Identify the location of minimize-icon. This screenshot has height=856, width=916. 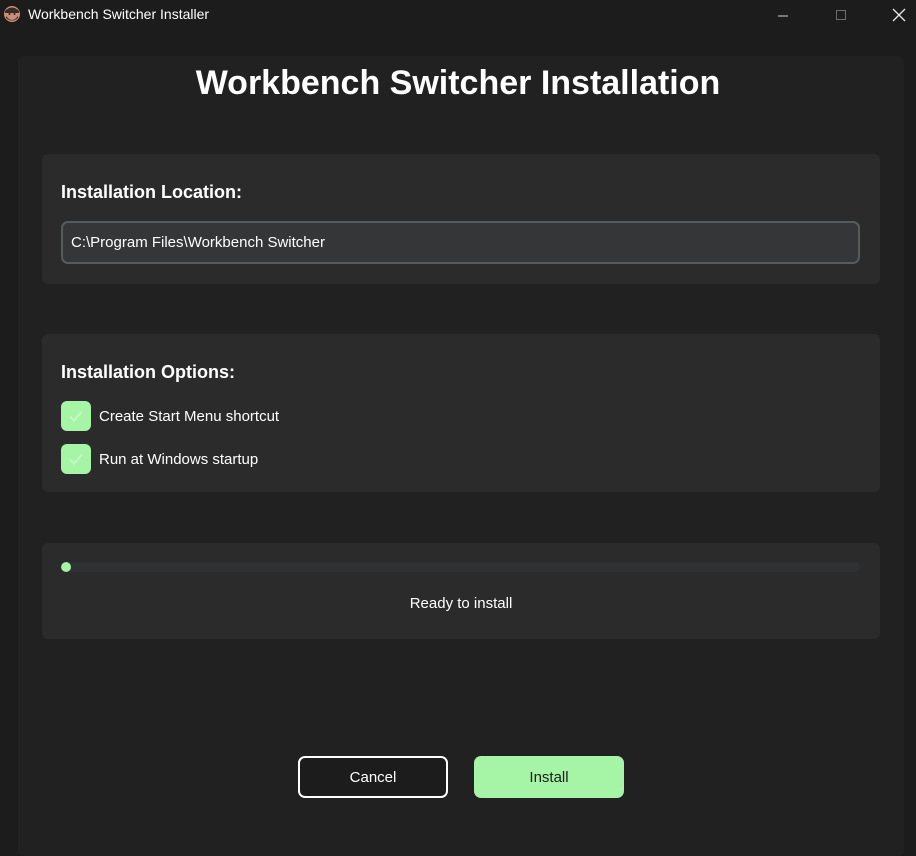
(783, 16).